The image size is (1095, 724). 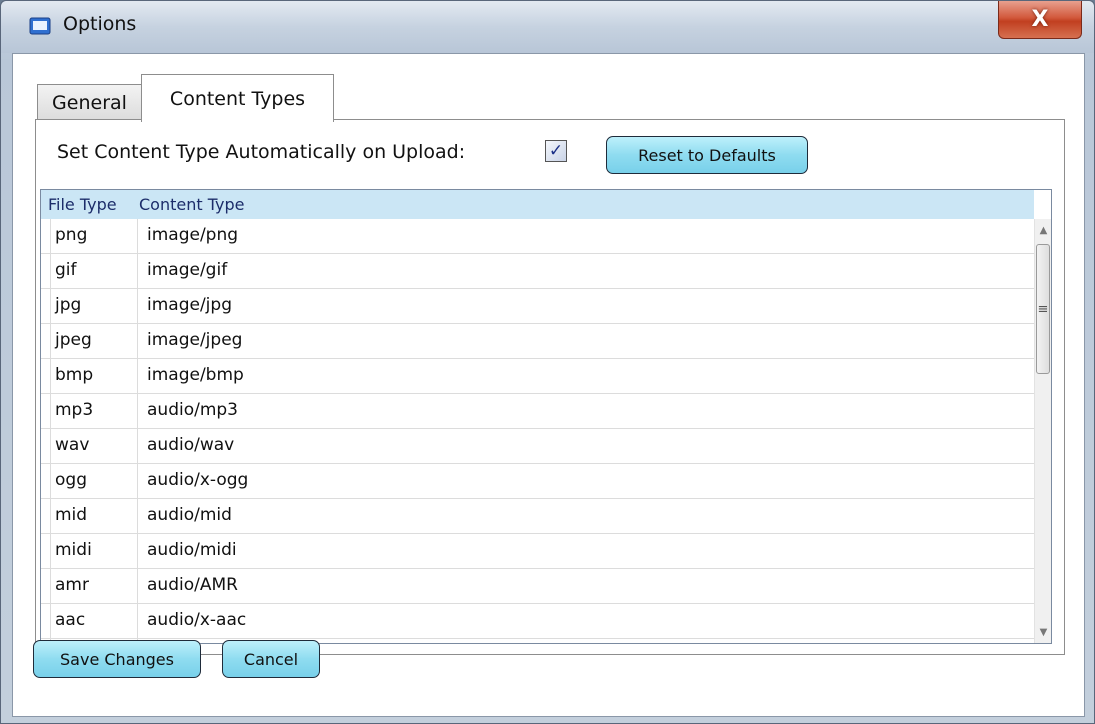 What do you see at coordinates (537, 236) in the screenshot?
I see `table-row: png image/png` at bounding box center [537, 236].